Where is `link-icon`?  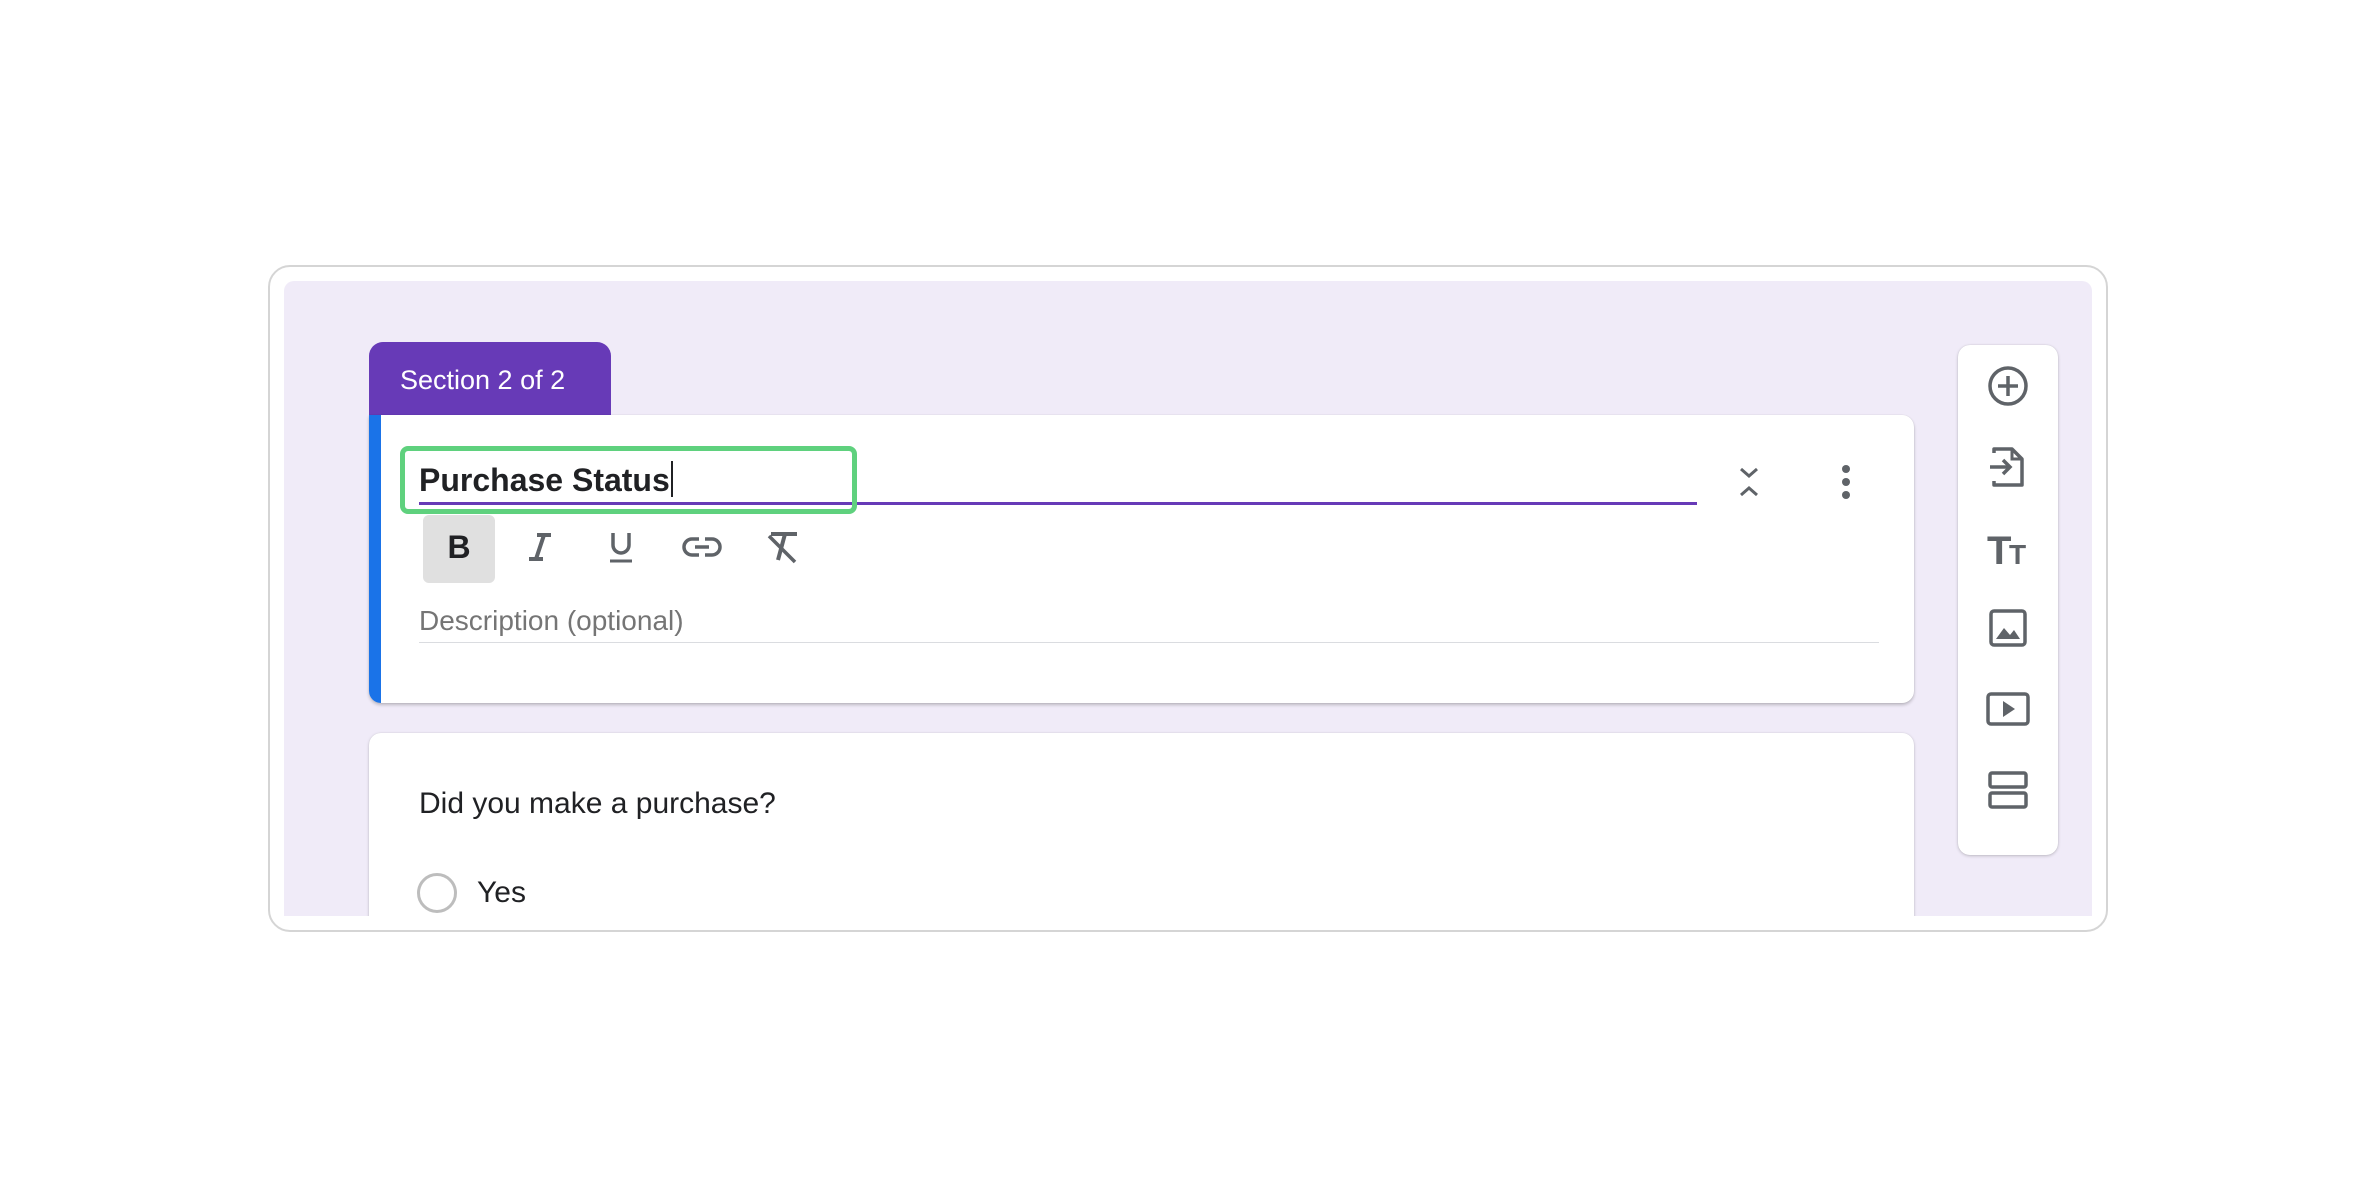
link-icon is located at coordinates (702, 549).